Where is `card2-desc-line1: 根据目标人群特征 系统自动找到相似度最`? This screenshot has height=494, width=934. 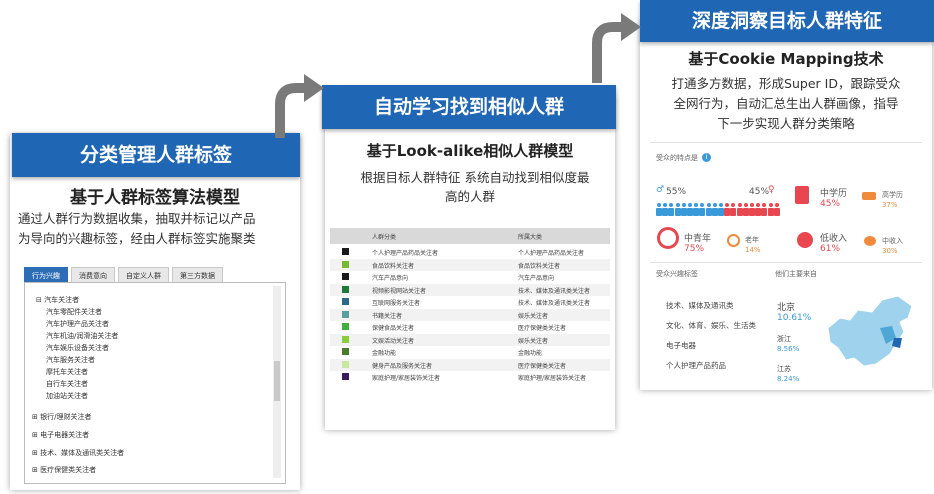
card2-desc-line1: 根据目标人群特征 系统自动找到相似度最 is located at coordinates (475, 177).